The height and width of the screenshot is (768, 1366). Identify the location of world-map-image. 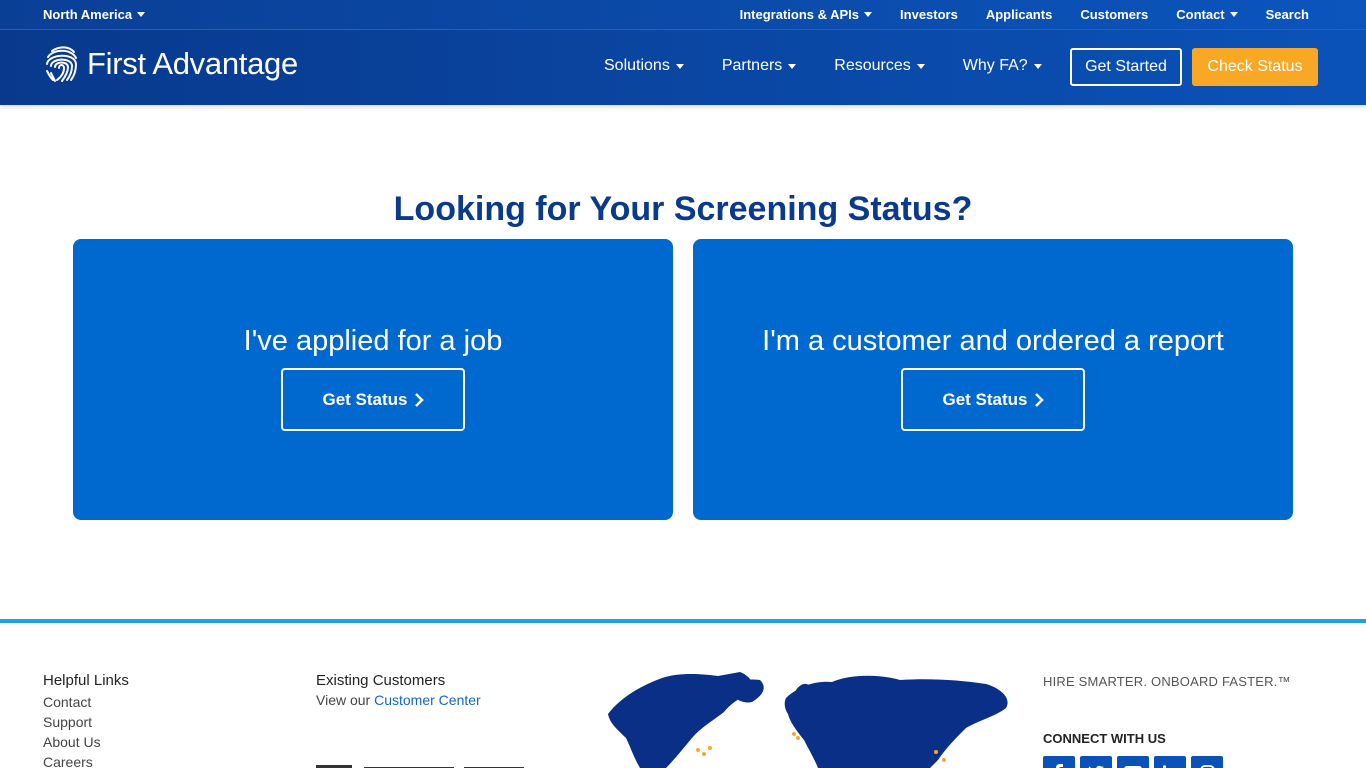
(808, 720).